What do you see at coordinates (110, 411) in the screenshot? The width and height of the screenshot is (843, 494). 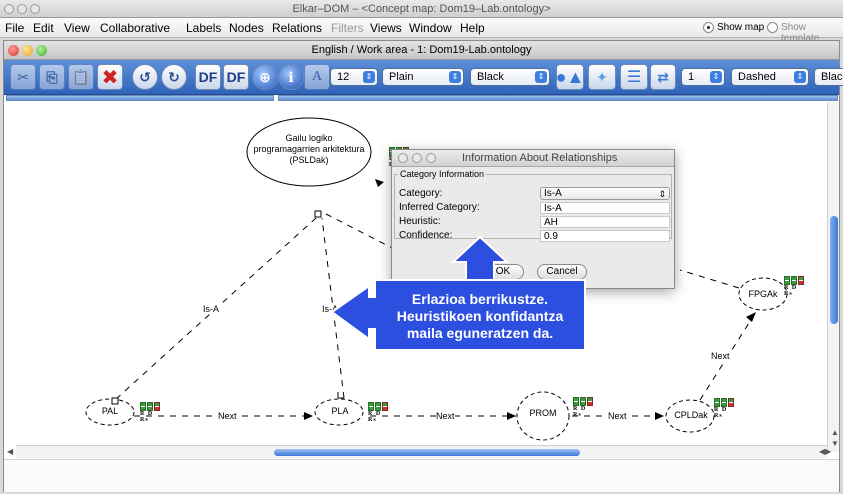 I see `node-pal: PAL` at bounding box center [110, 411].